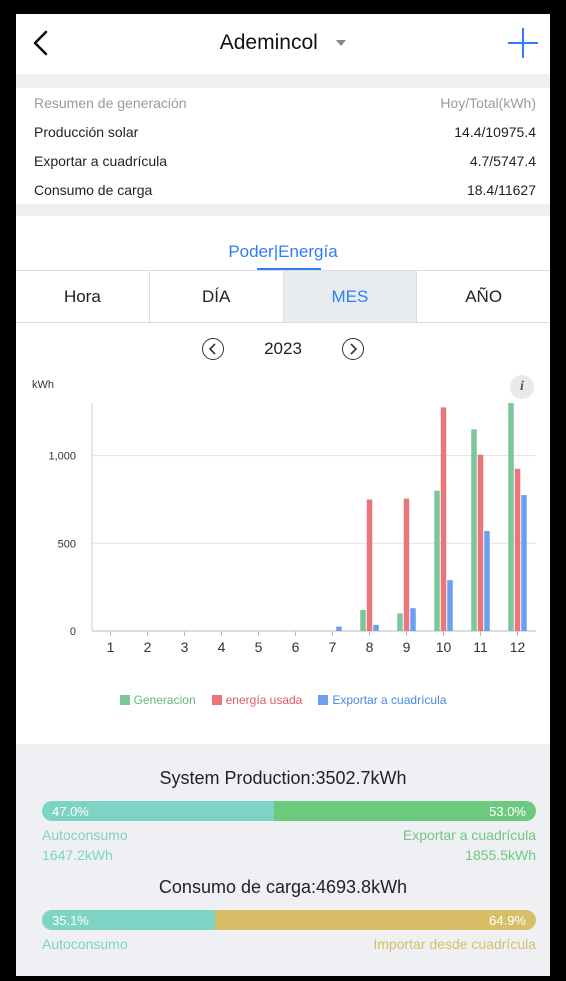 This screenshot has width=566, height=981. Describe the element at coordinates (101, 160) in the screenshot. I see `summary-row-label: Exportar a cuadrícula` at that location.